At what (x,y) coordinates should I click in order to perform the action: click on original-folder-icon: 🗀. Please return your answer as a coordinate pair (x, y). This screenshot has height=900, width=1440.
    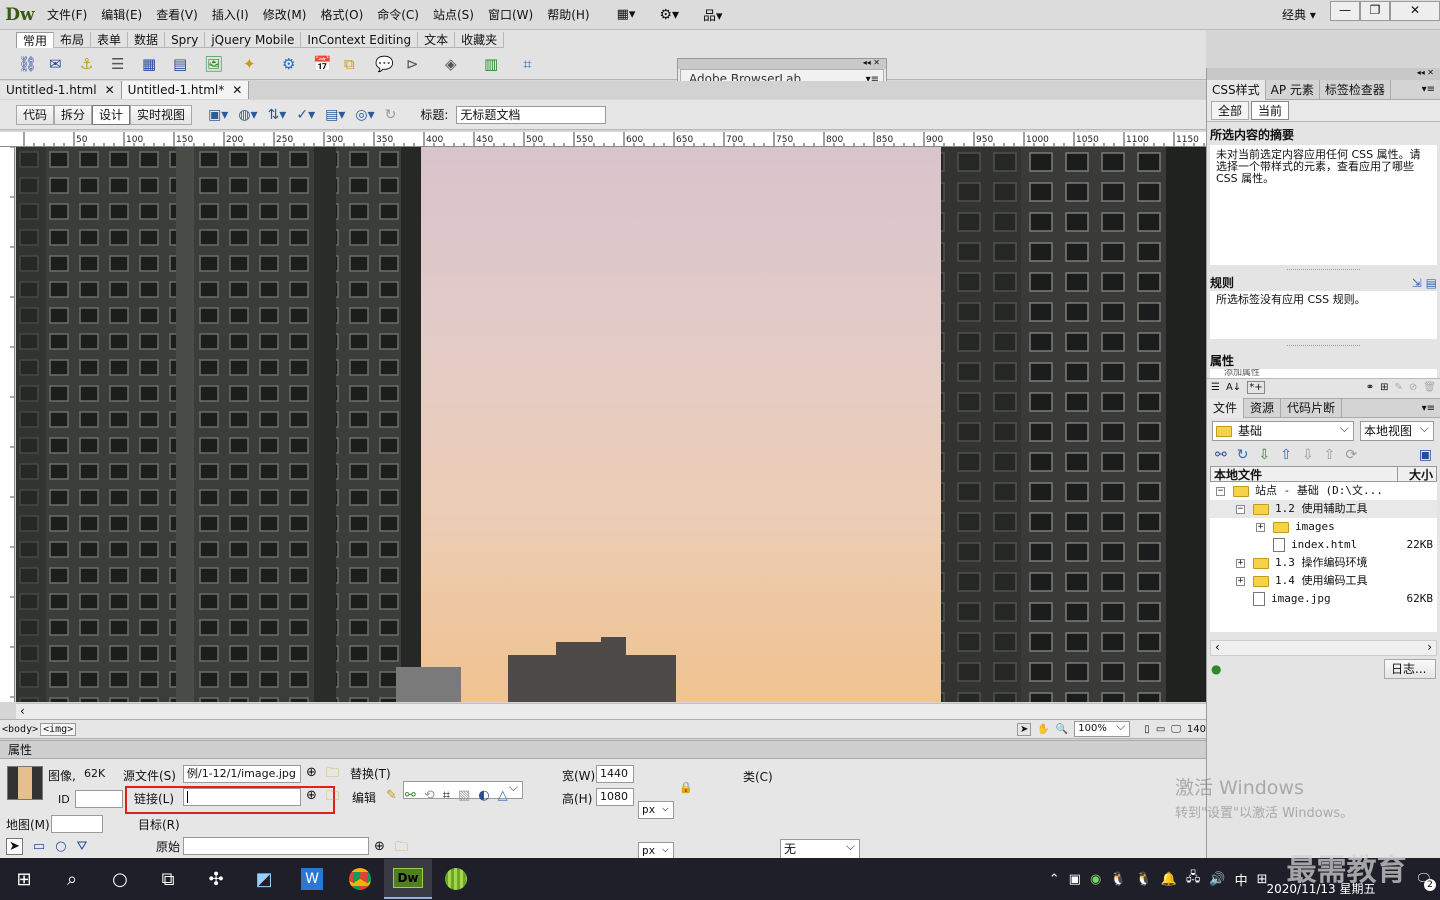
    Looking at the image, I should click on (401, 849).